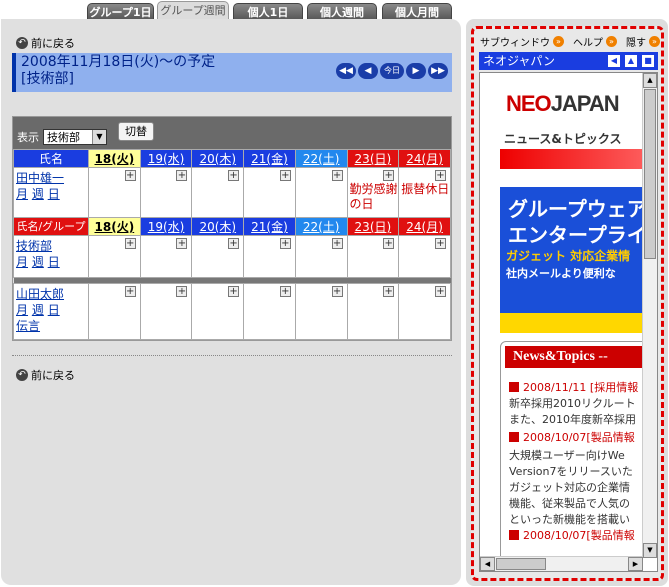 Image resolution: width=669 pixels, height=587 pixels. What do you see at coordinates (45, 43) in the screenshot?
I see `back-link-top: ↶ 前に戻る` at bounding box center [45, 43].